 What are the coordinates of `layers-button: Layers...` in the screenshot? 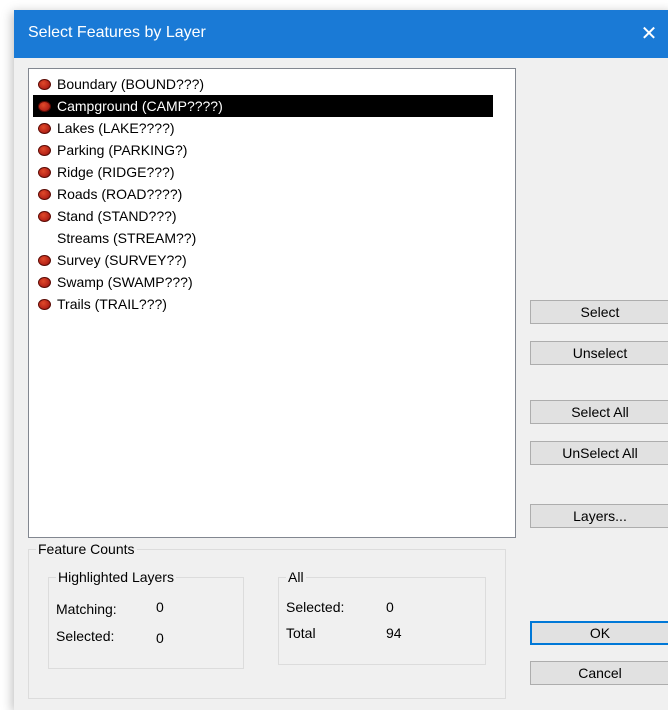 It's located at (599, 516).